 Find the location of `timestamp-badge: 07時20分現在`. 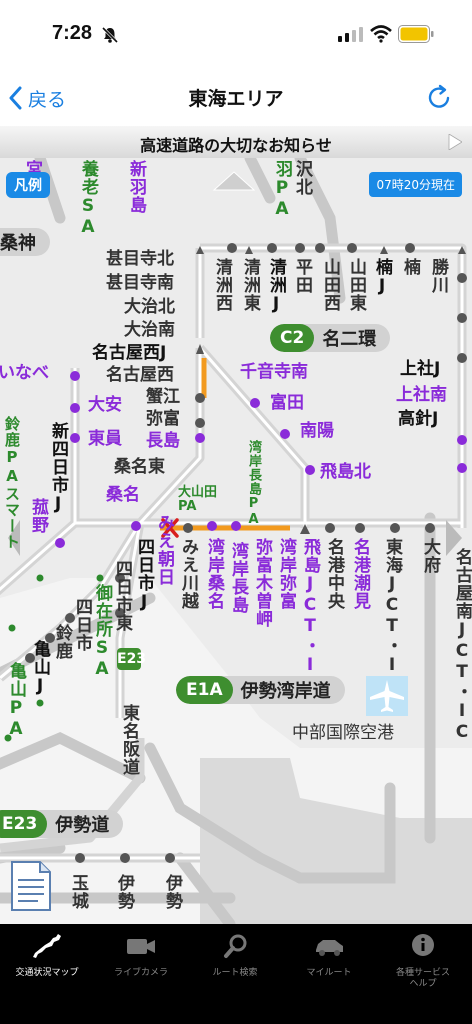

timestamp-badge: 07時20分現在 is located at coordinates (415, 184).